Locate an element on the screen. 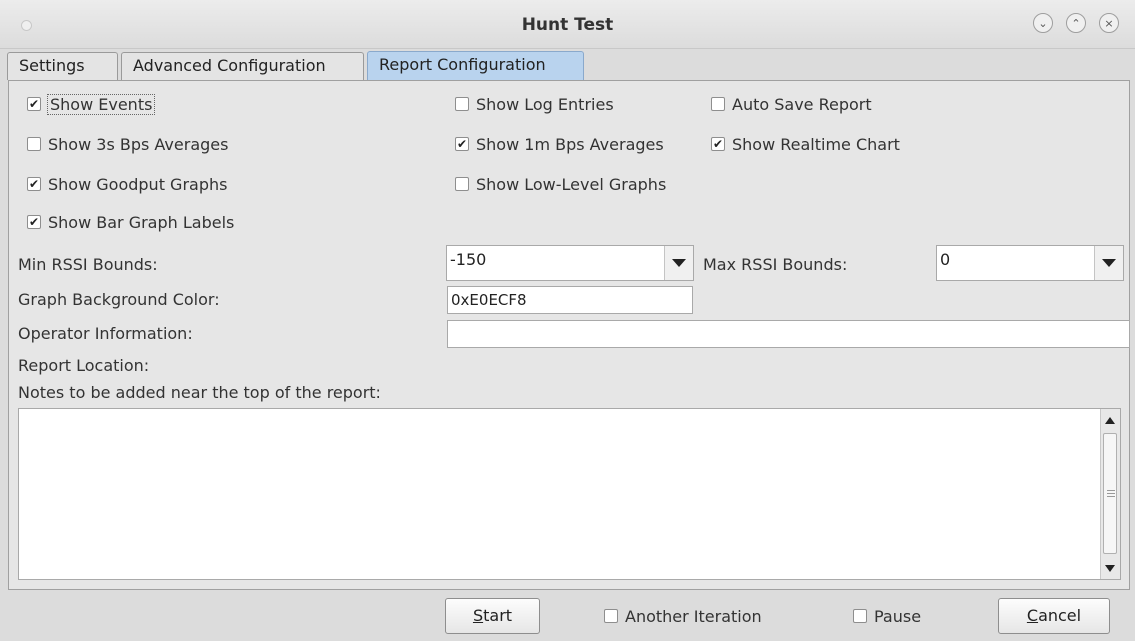  start-mnemonic: S is located at coordinates (478, 615).